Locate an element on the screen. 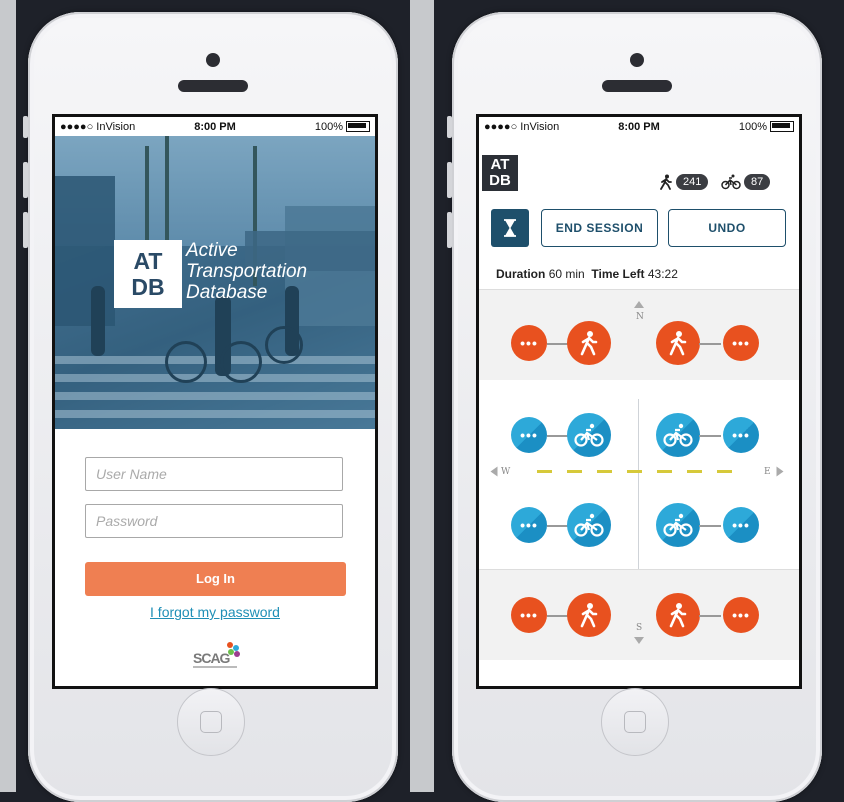  pedestrian-counter: 241 is located at coordinates (684, 182).